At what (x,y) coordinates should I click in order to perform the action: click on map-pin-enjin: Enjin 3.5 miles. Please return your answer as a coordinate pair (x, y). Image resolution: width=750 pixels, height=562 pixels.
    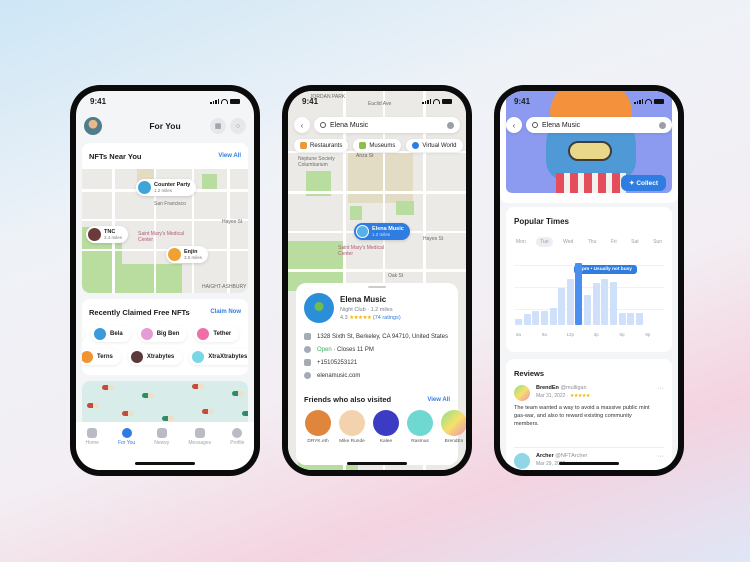
    Looking at the image, I should click on (187, 254).